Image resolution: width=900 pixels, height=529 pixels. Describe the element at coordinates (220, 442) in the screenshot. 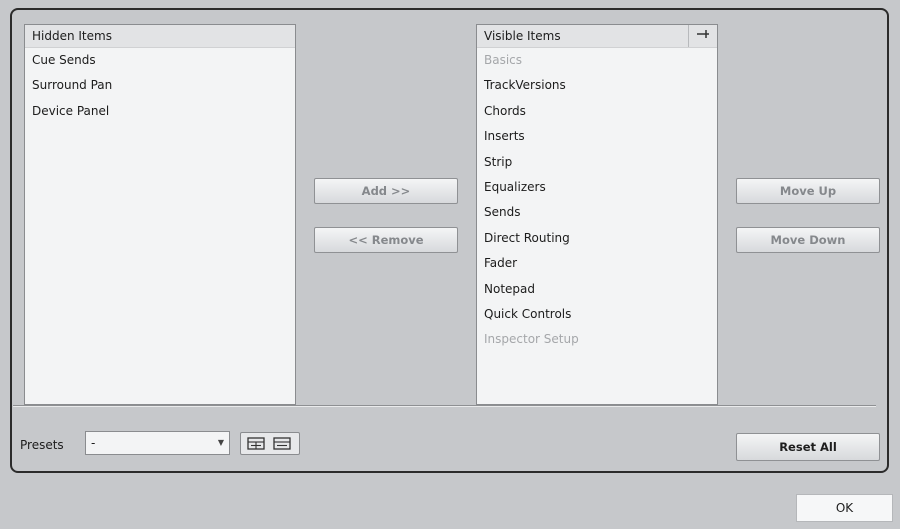

I see `chevron-down-icon: ▼` at that location.